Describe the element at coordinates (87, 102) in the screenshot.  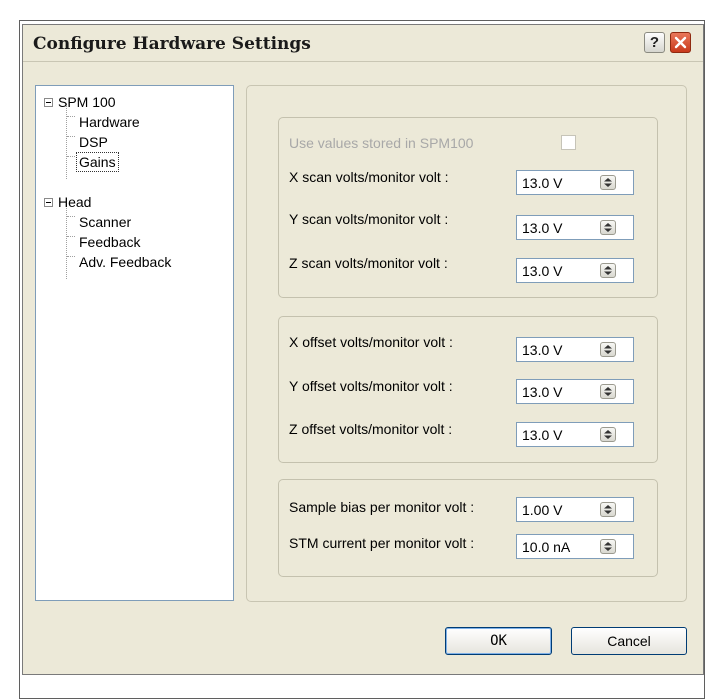
I see `tree-item-spm100: SPM 100` at that location.